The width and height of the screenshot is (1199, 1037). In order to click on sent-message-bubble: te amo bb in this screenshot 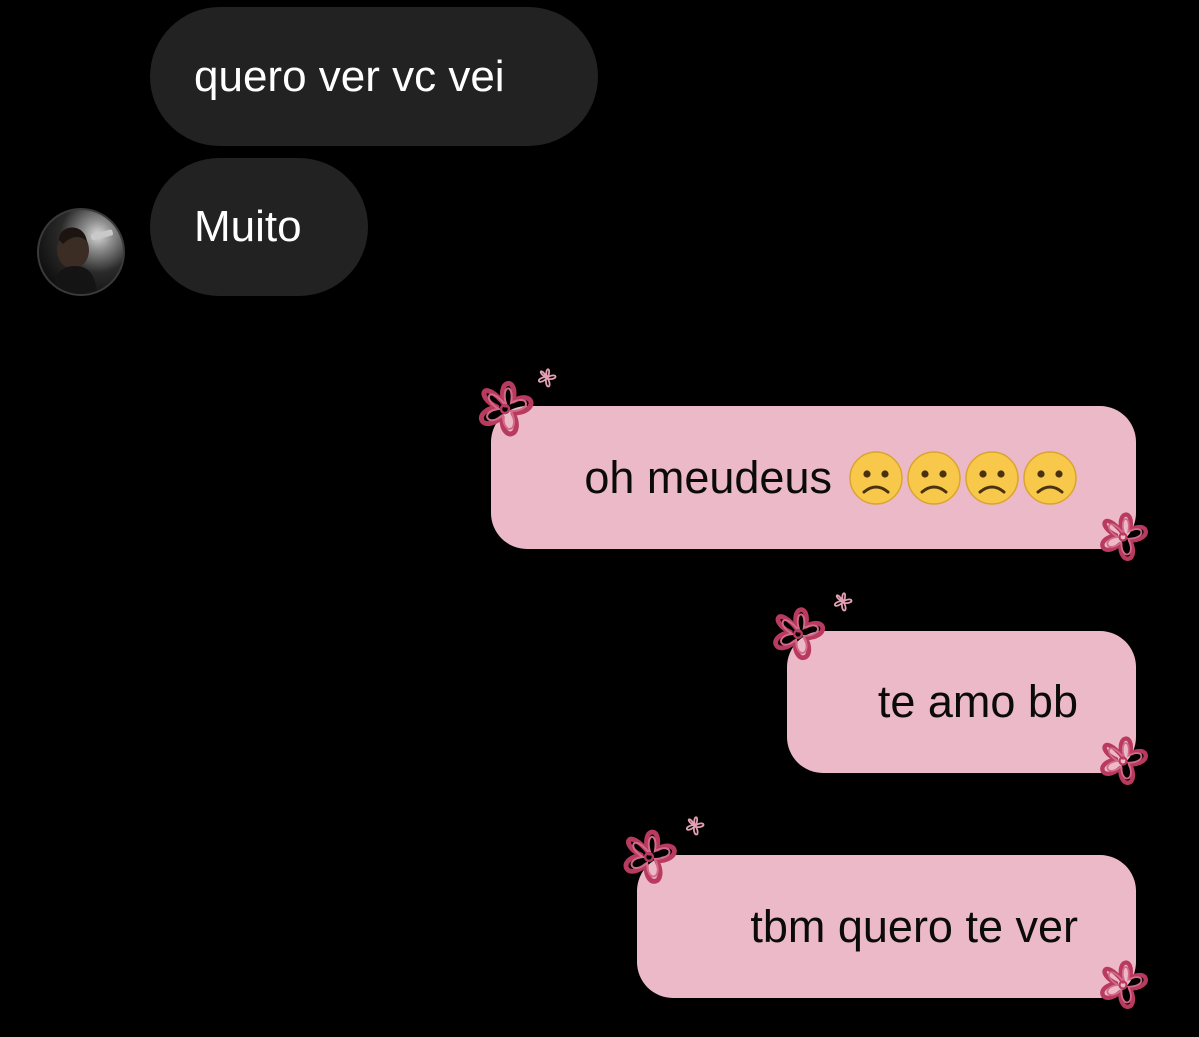, I will do `click(961, 702)`.